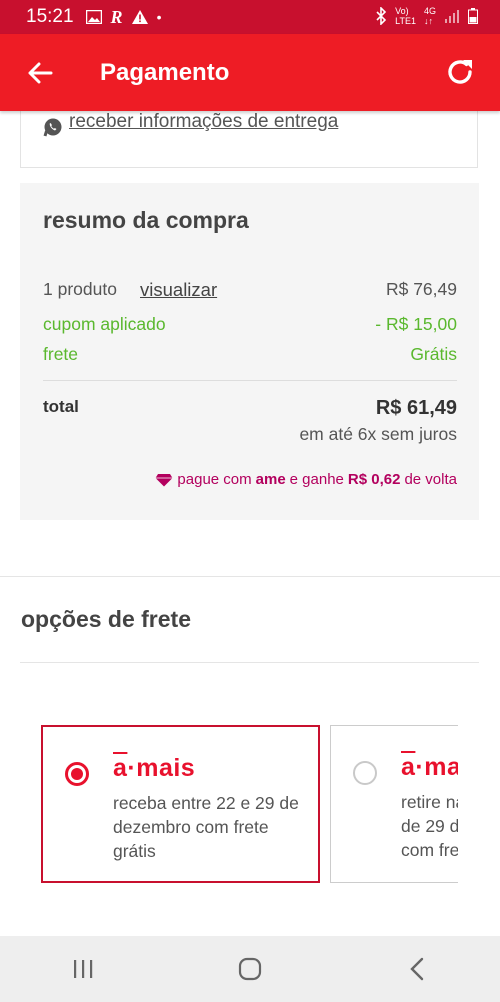  What do you see at coordinates (164, 479) in the screenshot?
I see `diamond-icon` at bounding box center [164, 479].